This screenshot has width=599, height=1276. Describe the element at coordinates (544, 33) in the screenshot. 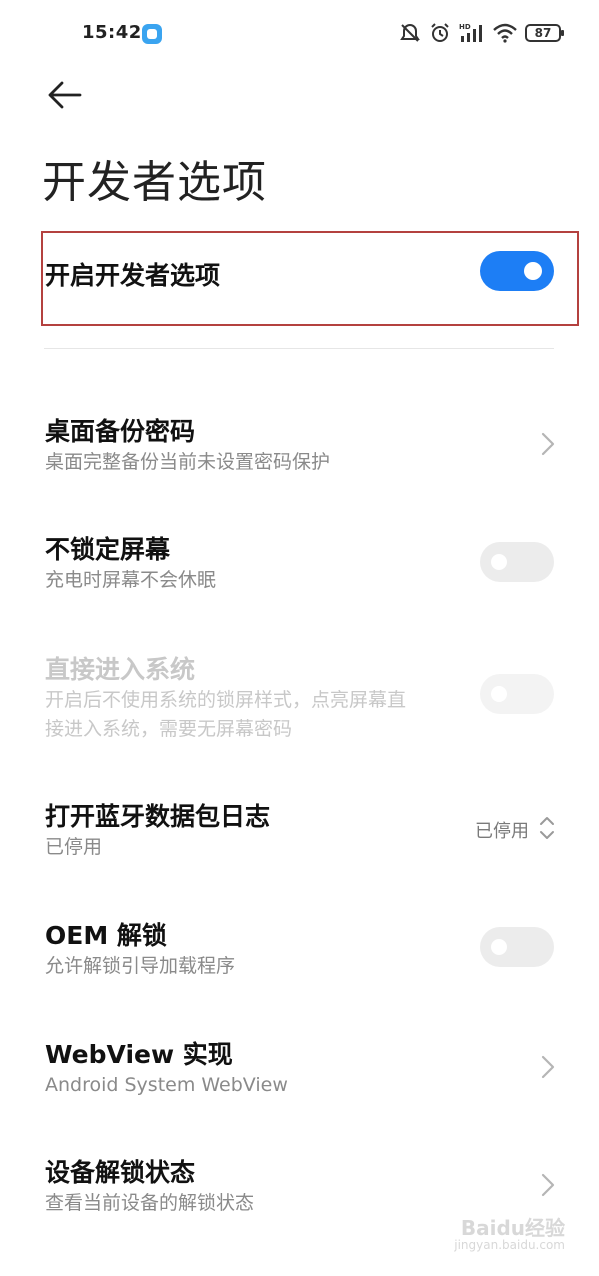

I see `battery-icon: 87` at that location.